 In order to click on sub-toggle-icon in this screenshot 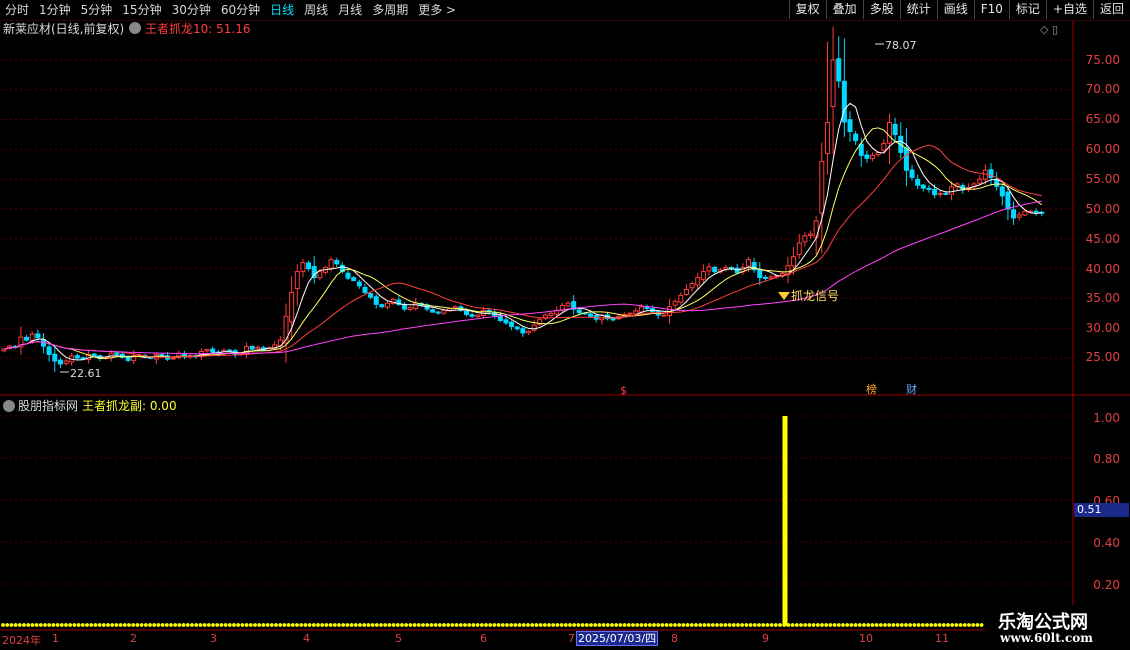, I will do `click(9, 406)`.